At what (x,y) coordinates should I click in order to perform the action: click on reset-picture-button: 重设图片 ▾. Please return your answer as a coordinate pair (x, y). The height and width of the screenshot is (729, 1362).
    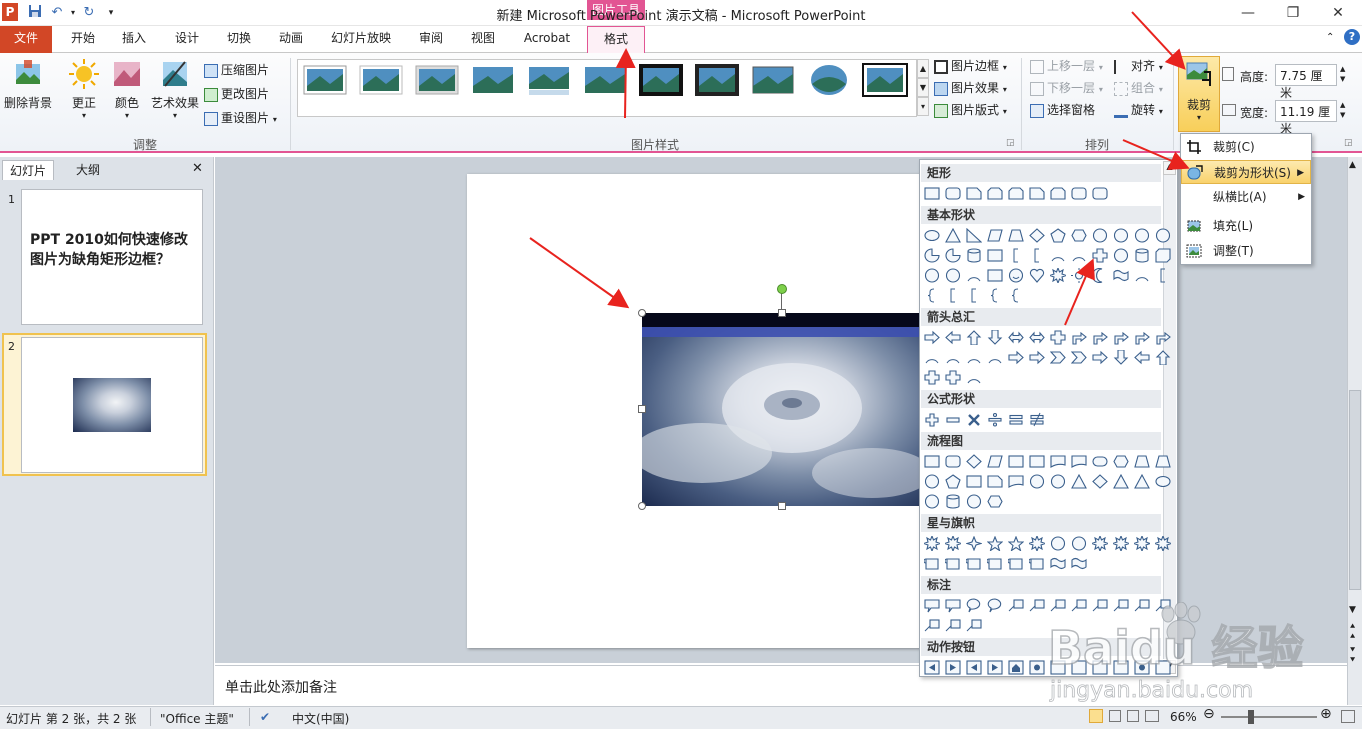
    Looking at the image, I should click on (240, 118).